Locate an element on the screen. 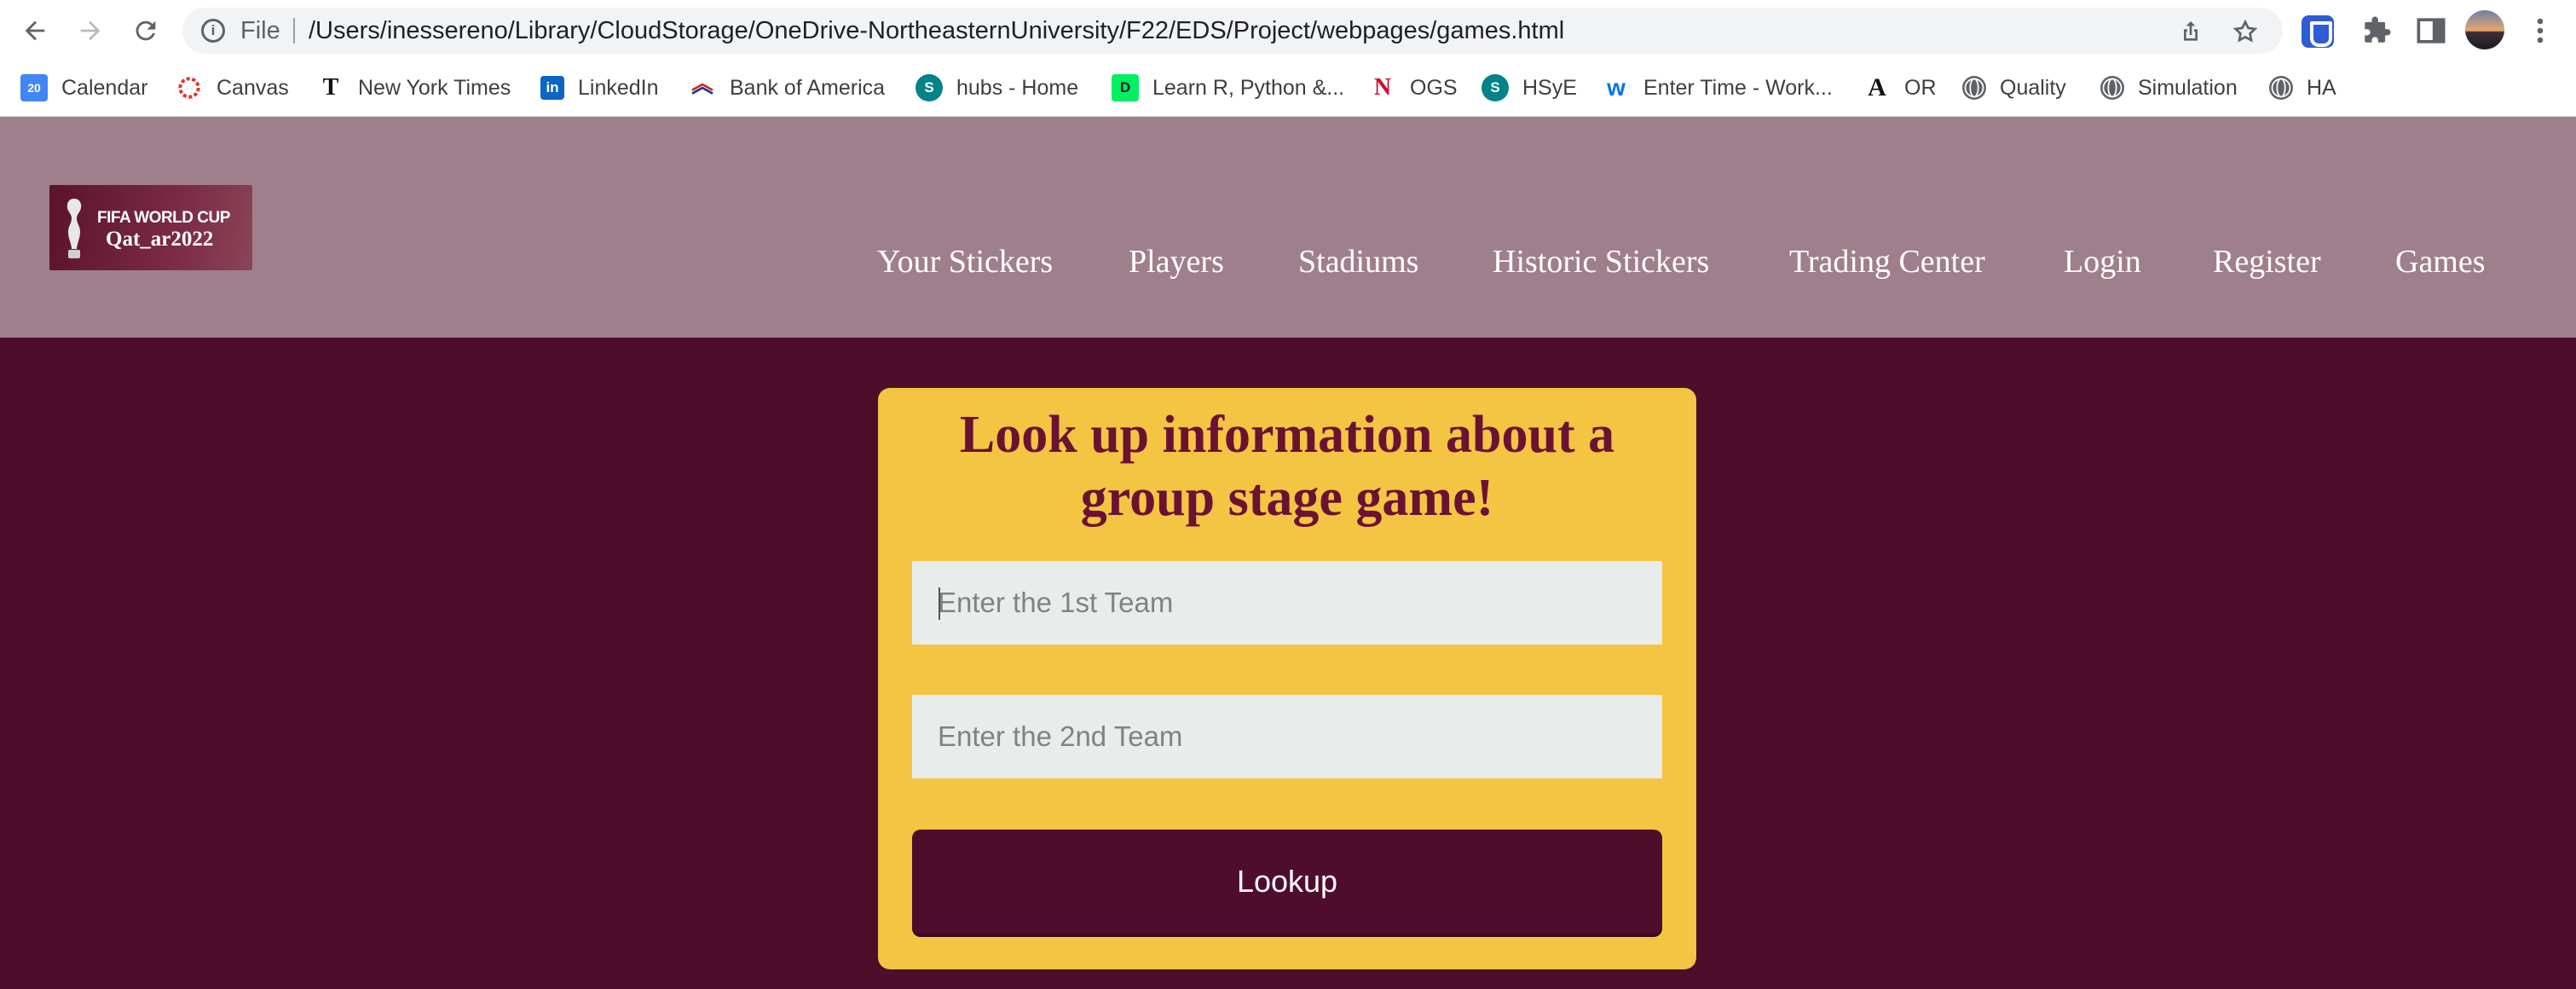 The height and width of the screenshot is (989, 2576). bookmark-calendar: 20 Calendar is located at coordinates (83, 88).